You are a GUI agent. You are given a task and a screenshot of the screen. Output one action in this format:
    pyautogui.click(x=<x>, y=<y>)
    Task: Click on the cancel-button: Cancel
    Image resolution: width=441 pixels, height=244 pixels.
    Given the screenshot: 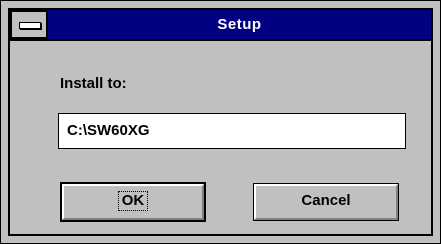 What is the action you would take?
    pyautogui.click(x=326, y=202)
    